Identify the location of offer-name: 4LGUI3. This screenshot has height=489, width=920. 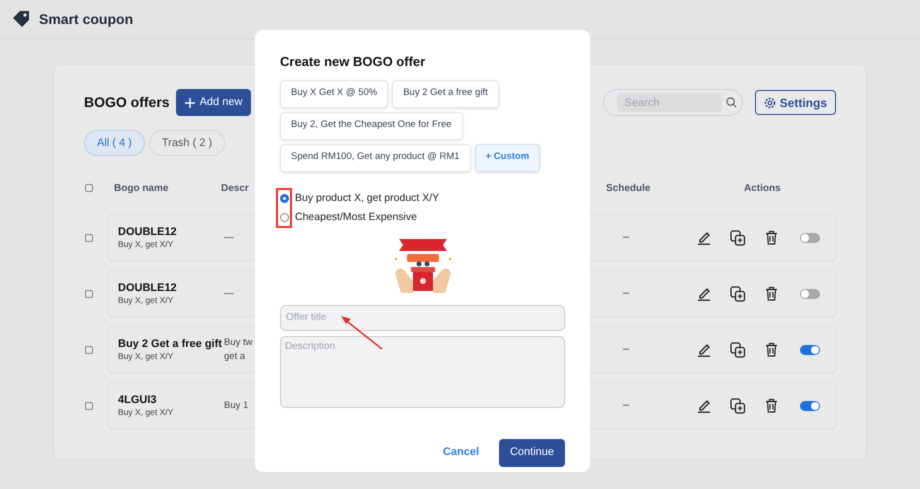
(138, 400).